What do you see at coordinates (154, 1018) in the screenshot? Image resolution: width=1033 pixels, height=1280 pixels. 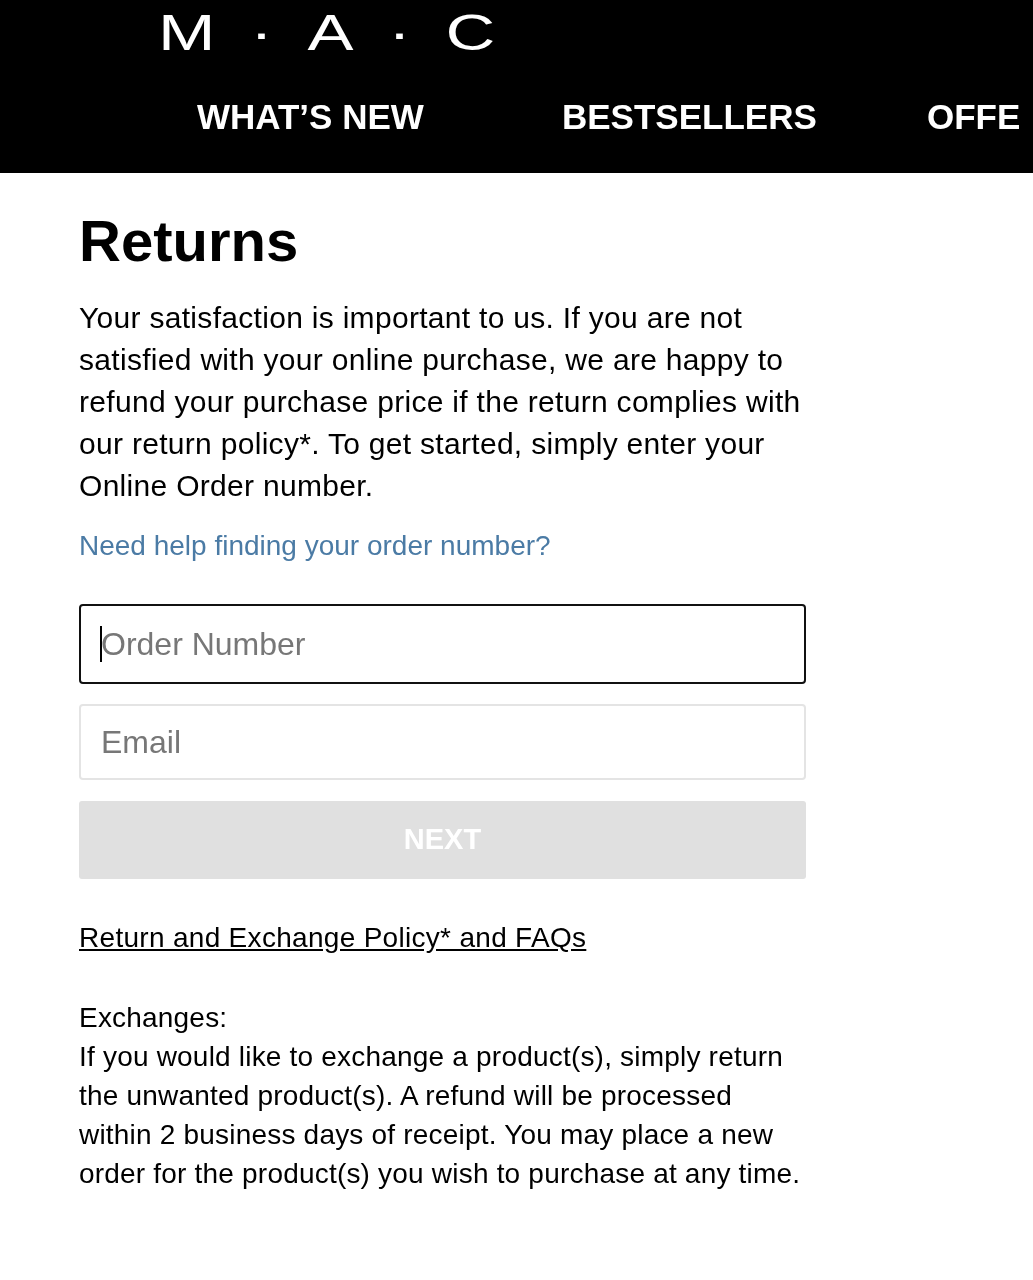 I see `exchanges-heading: Exchanges:` at bounding box center [154, 1018].